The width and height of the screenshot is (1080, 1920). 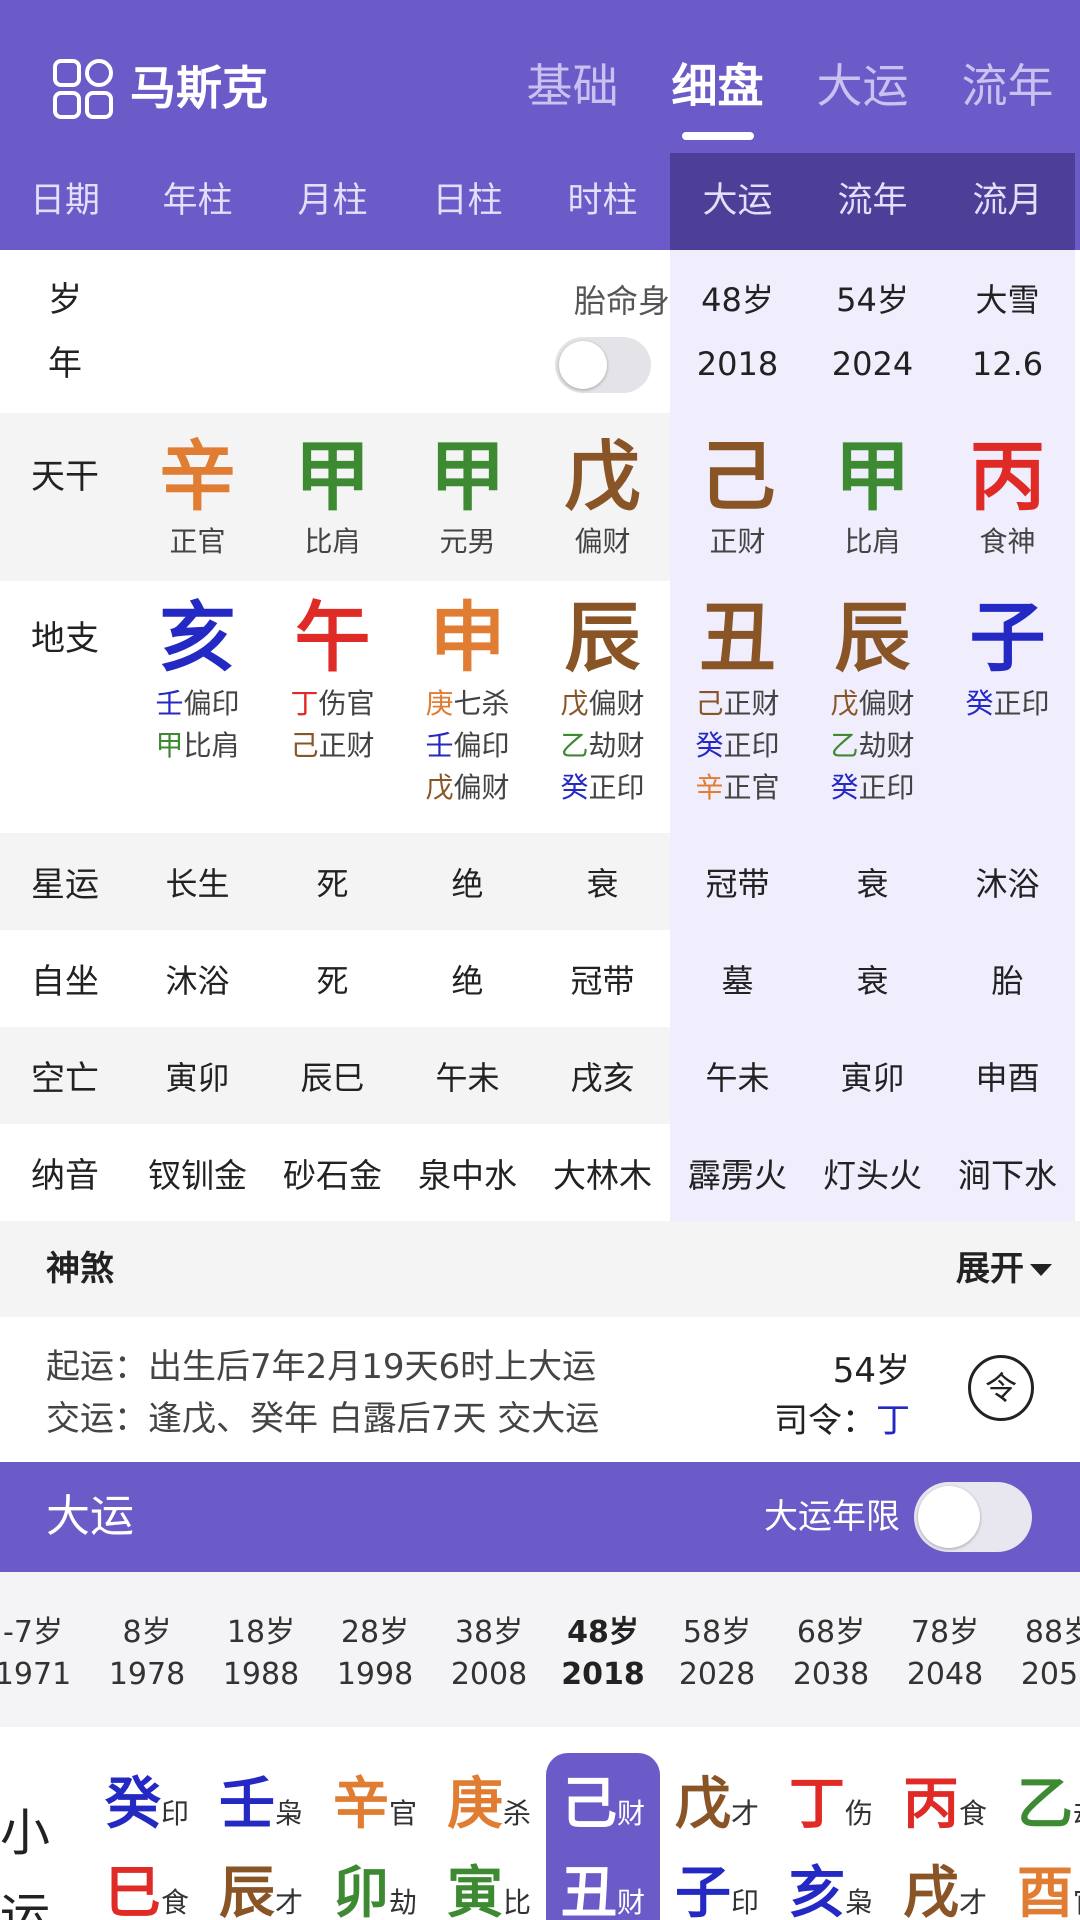 What do you see at coordinates (474, 1890) in the screenshot?
I see `xiaoyun-branch-char: 寅` at bounding box center [474, 1890].